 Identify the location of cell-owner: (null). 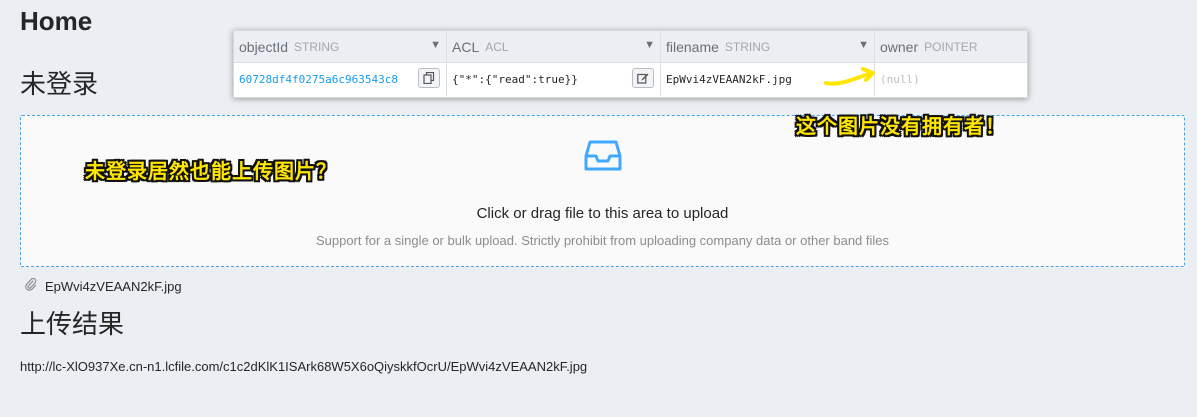
(951, 79).